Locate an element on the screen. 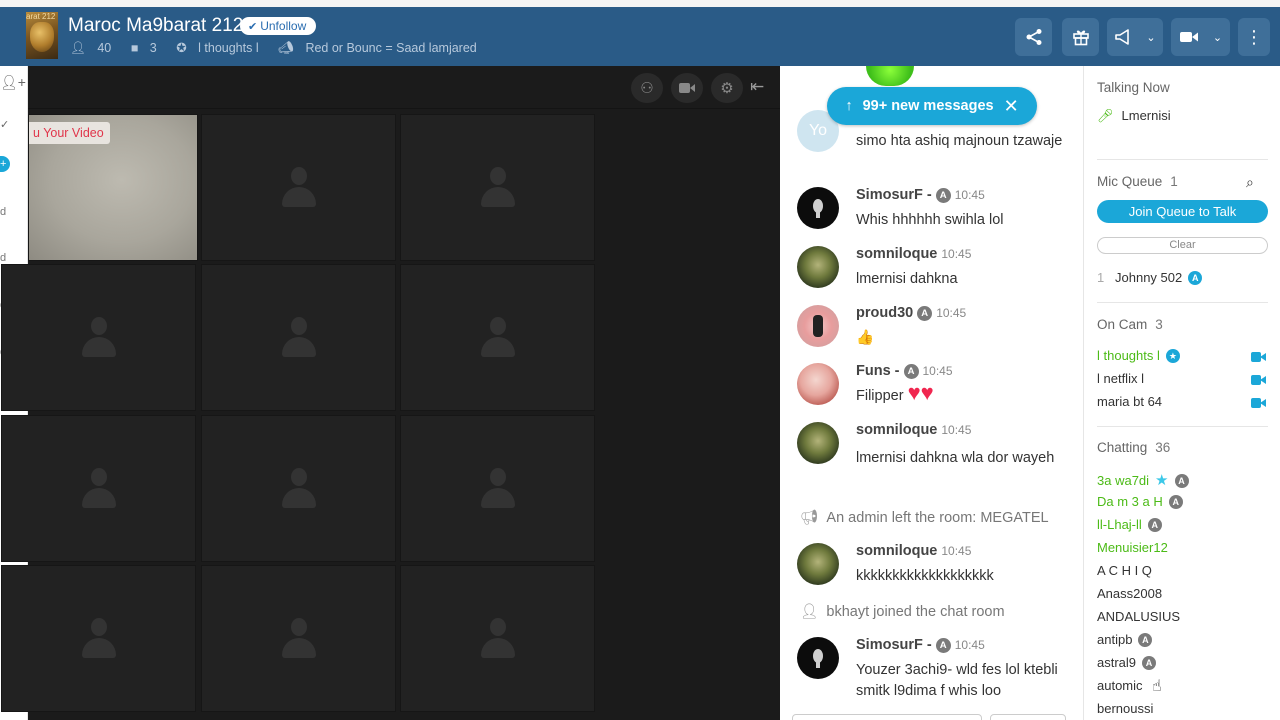 The height and width of the screenshot is (720, 1280). share-button is located at coordinates (1033, 37).